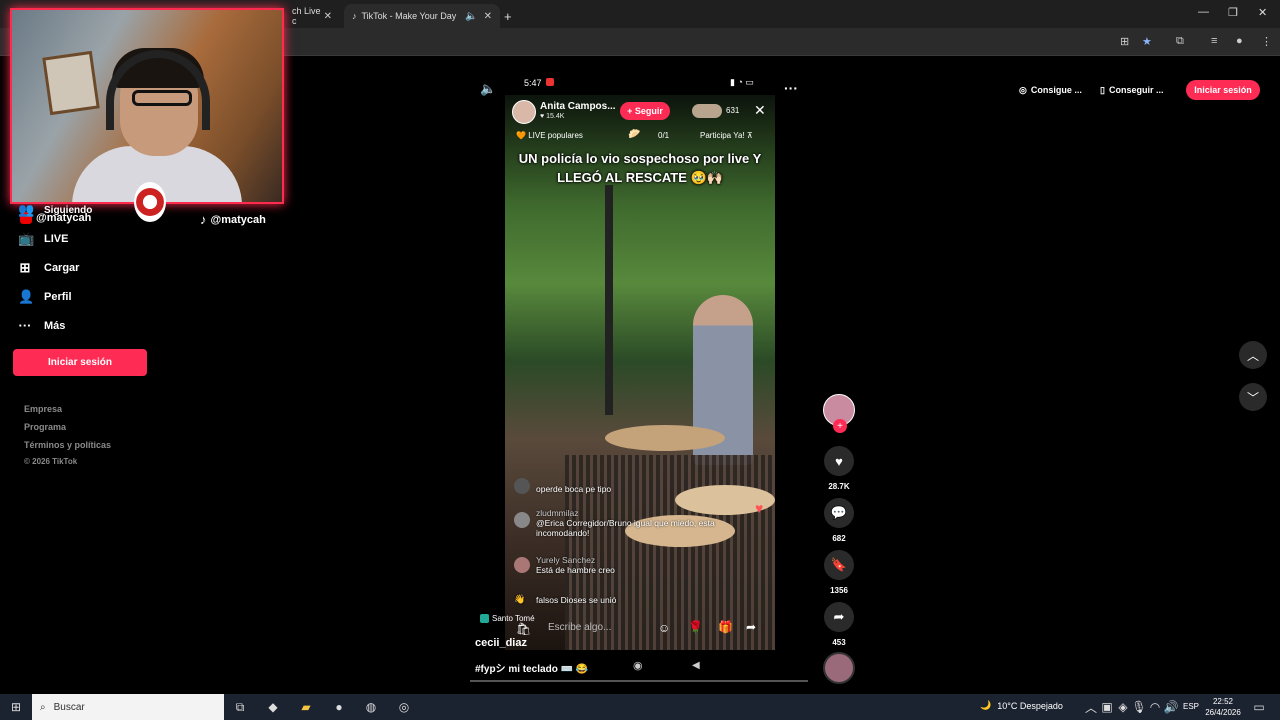 This screenshot has width=1280, height=720. Describe the element at coordinates (665, 438) in the screenshot. I see `flatbread` at that location.